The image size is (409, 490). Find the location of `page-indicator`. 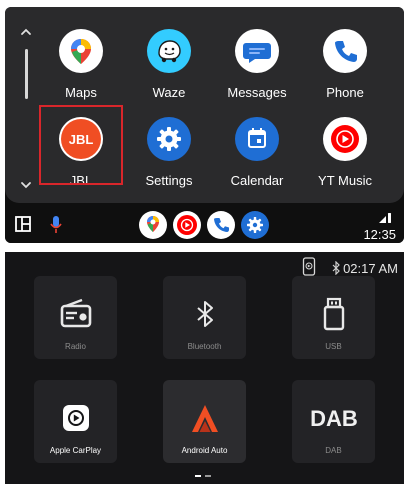

page-indicator is located at coordinates (205, 479).